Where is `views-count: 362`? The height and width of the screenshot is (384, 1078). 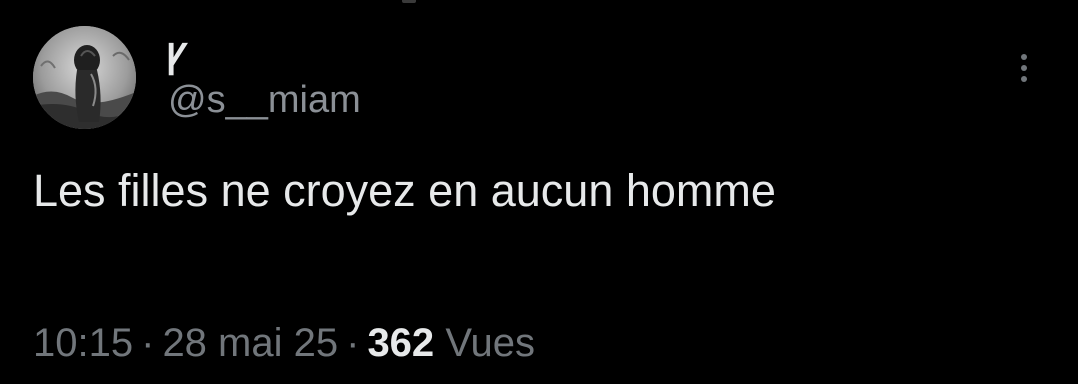
views-count: 362 is located at coordinates (400, 343).